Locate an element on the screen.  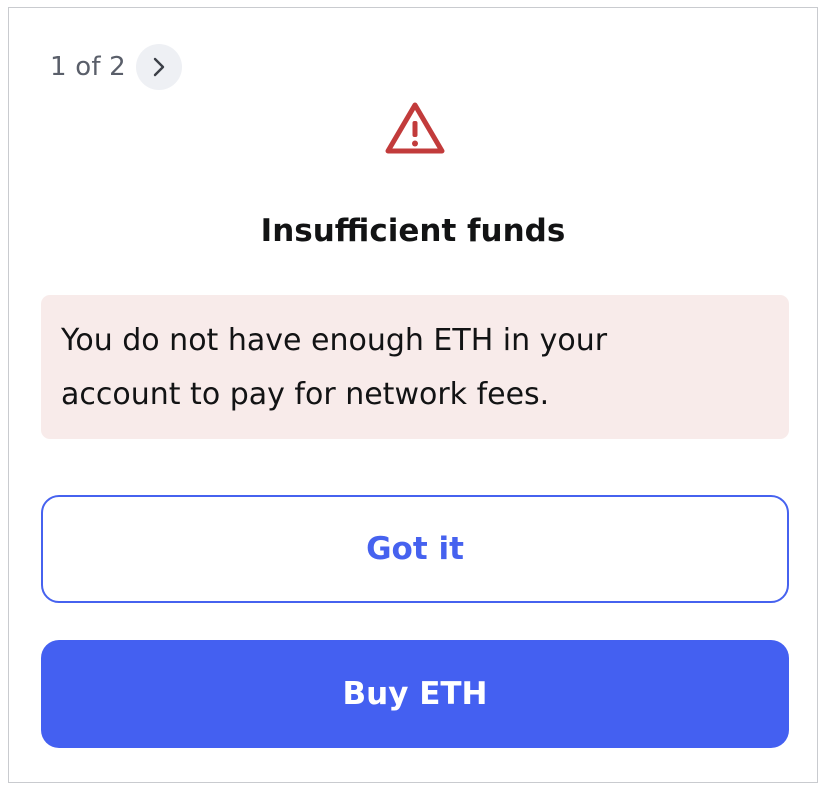
pagination: 1 of 2 is located at coordinates (116, 67).